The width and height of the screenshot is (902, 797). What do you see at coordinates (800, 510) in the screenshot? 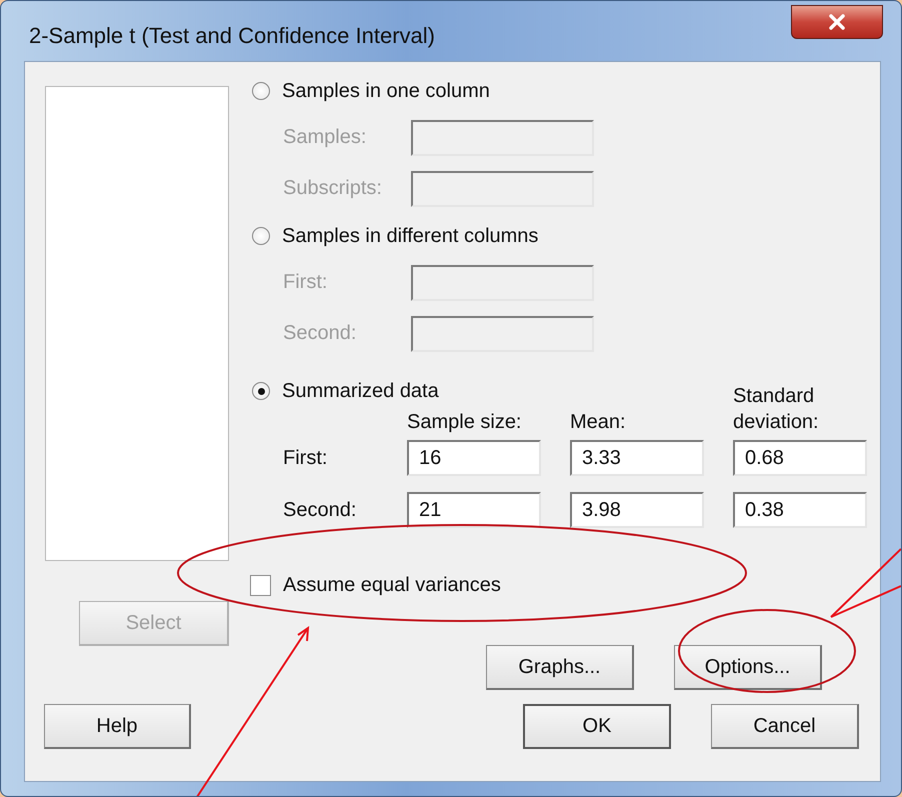
I see `input-field: 0.38` at bounding box center [800, 510].